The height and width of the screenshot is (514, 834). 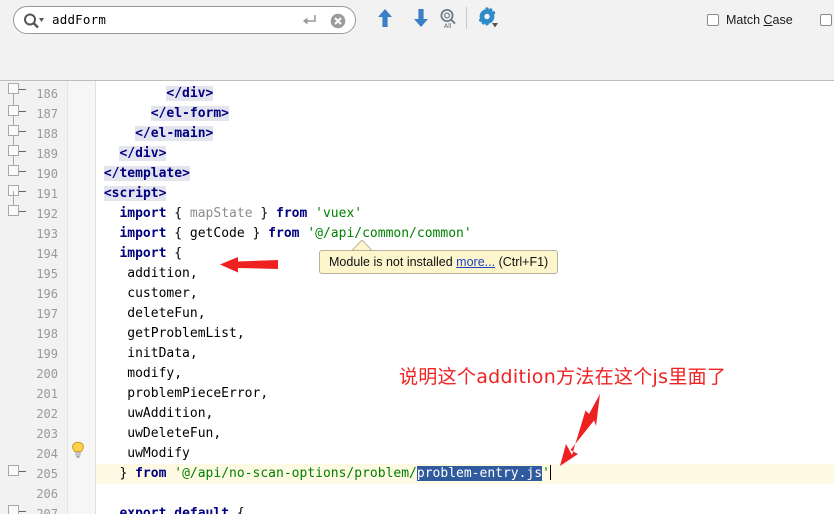 What do you see at coordinates (47, 454) in the screenshot?
I see `line-number: 204` at bounding box center [47, 454].